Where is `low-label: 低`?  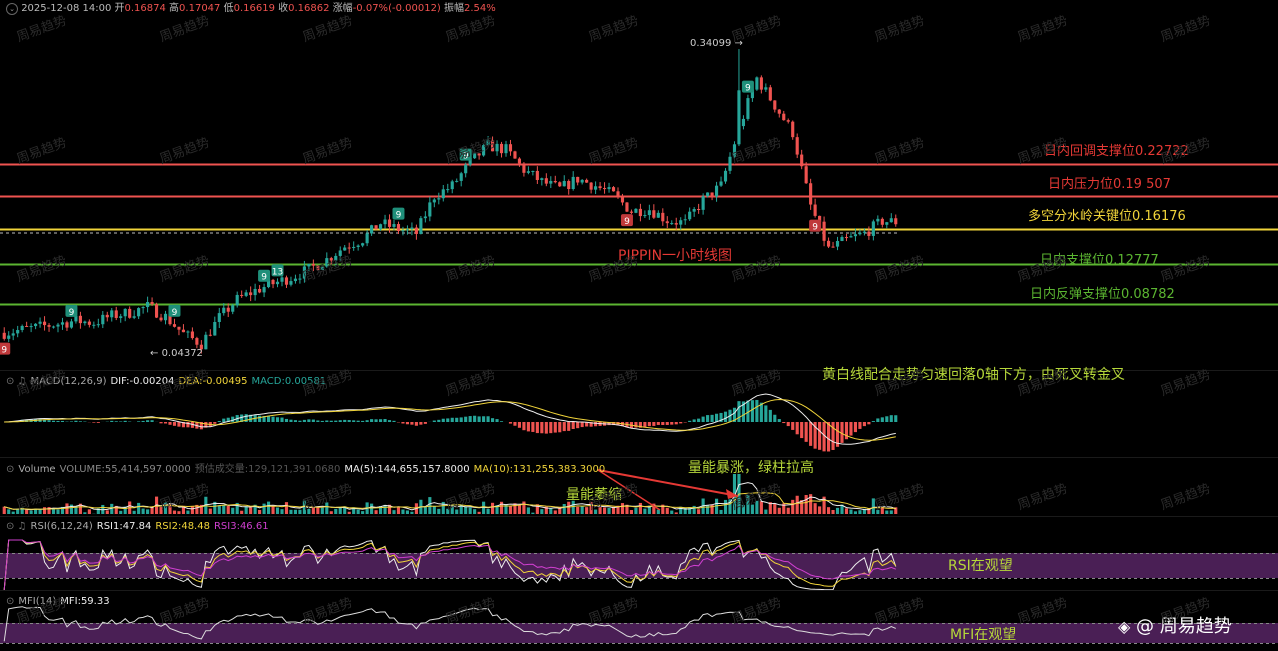 low-label: 低 is located at coordinates (228, 8).